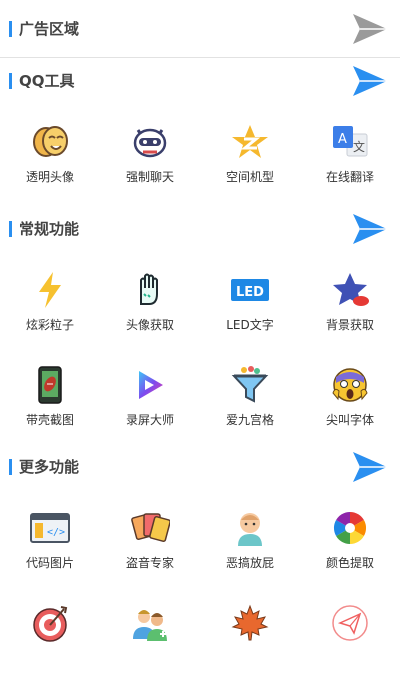  What do you see at coordinates (359, 146) in the screenshot?
I see `svg-text: 文` at bounding box center [359, 146].